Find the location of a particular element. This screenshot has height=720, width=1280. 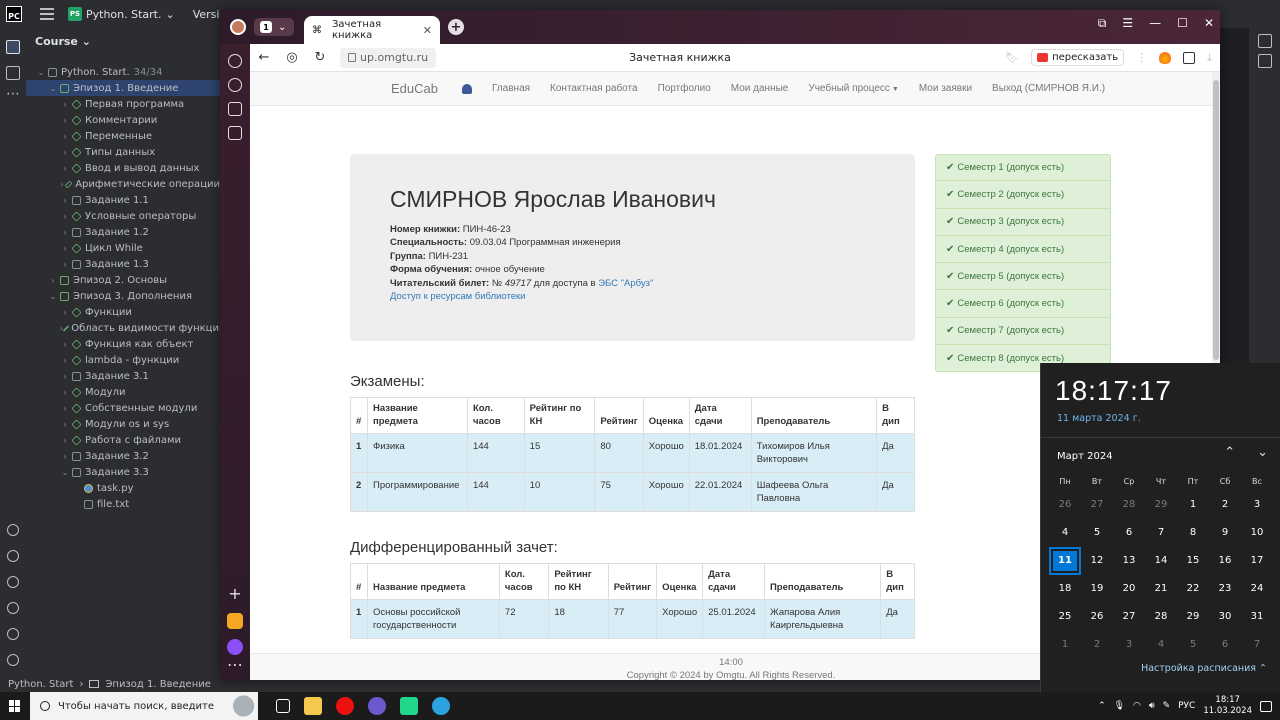

taskbar-search: Чтобы начать поиск, введите is located at coordinates (144, 706).